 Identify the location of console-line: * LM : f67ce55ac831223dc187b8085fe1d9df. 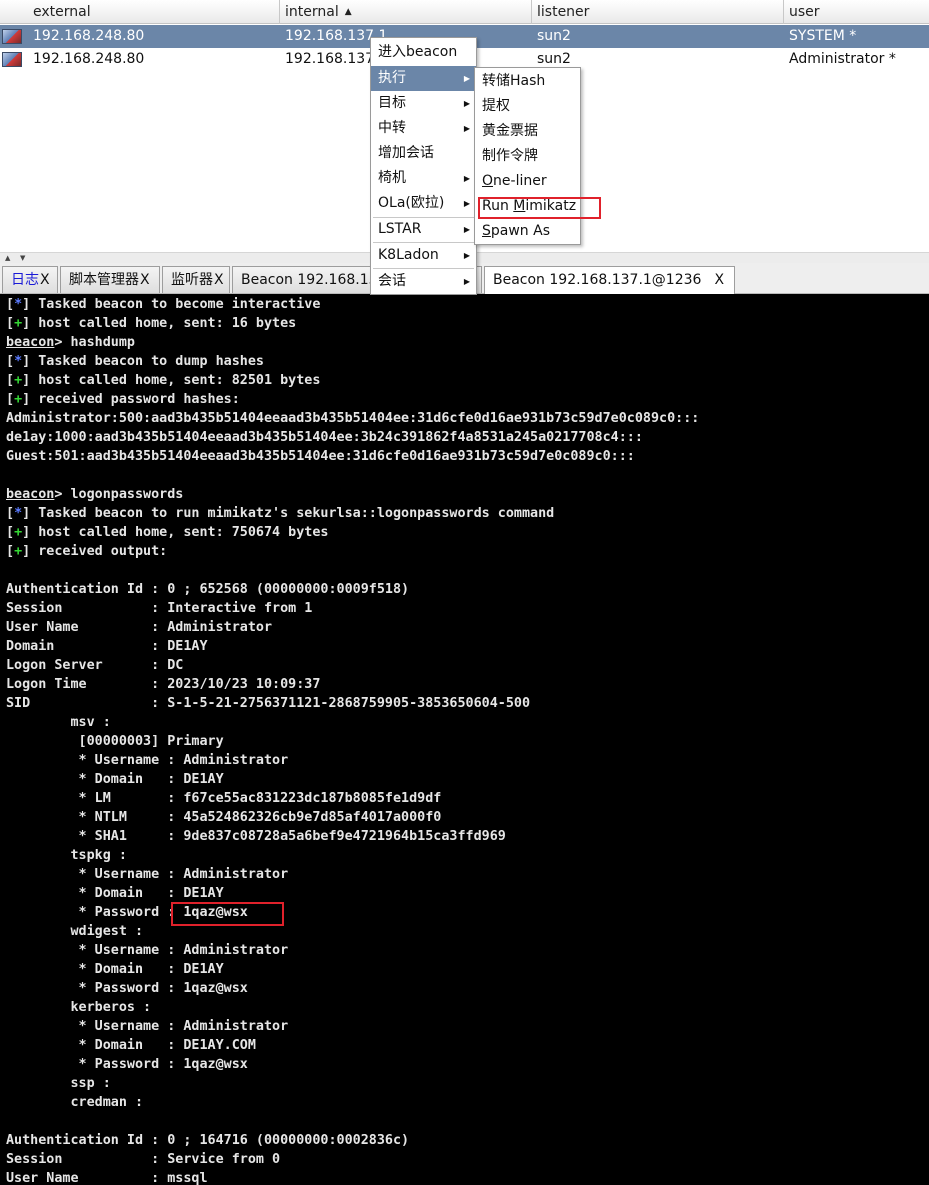
(224, 798).